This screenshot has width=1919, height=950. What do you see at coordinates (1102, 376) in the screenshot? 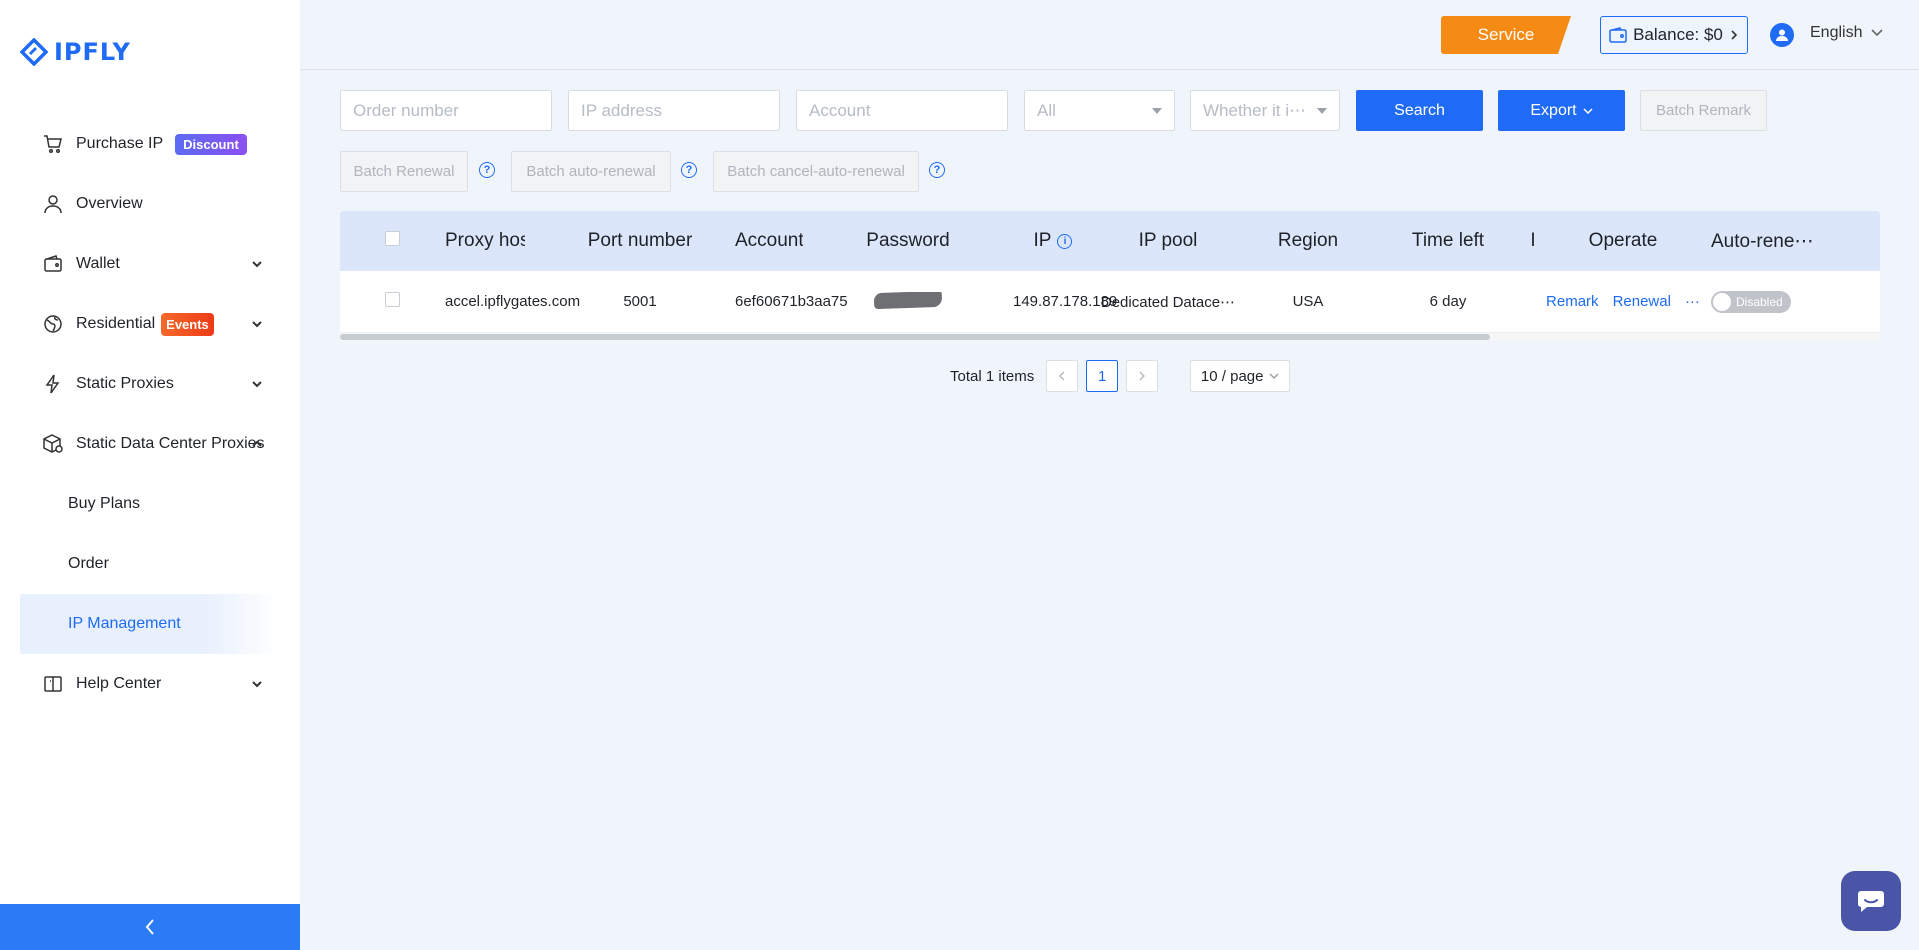
I see `page-button: 1` at bounding box center [1102, 376].